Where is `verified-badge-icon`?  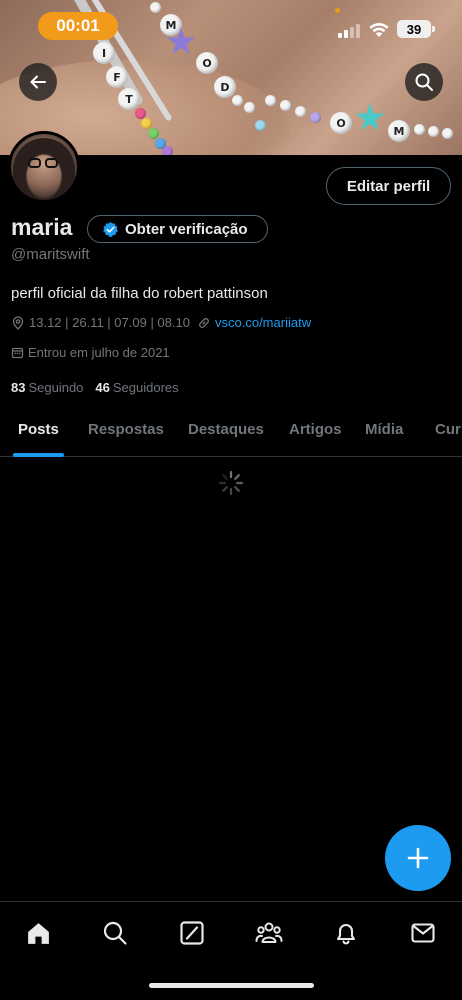
verified-badge-icon is located at coordinates (110, 229).